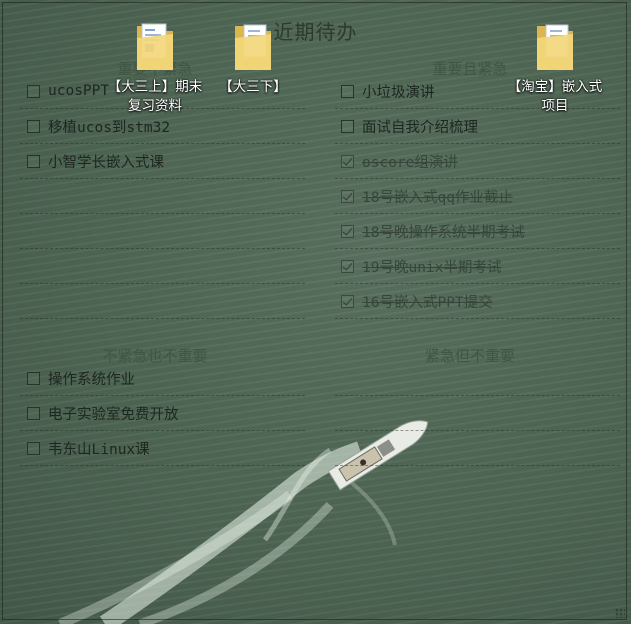 The width and height of the screenshot is (631, 624). Describe the element at coordinates (253, 87) in the screenshot. I see `folder-label: 【大三下】` at that location.